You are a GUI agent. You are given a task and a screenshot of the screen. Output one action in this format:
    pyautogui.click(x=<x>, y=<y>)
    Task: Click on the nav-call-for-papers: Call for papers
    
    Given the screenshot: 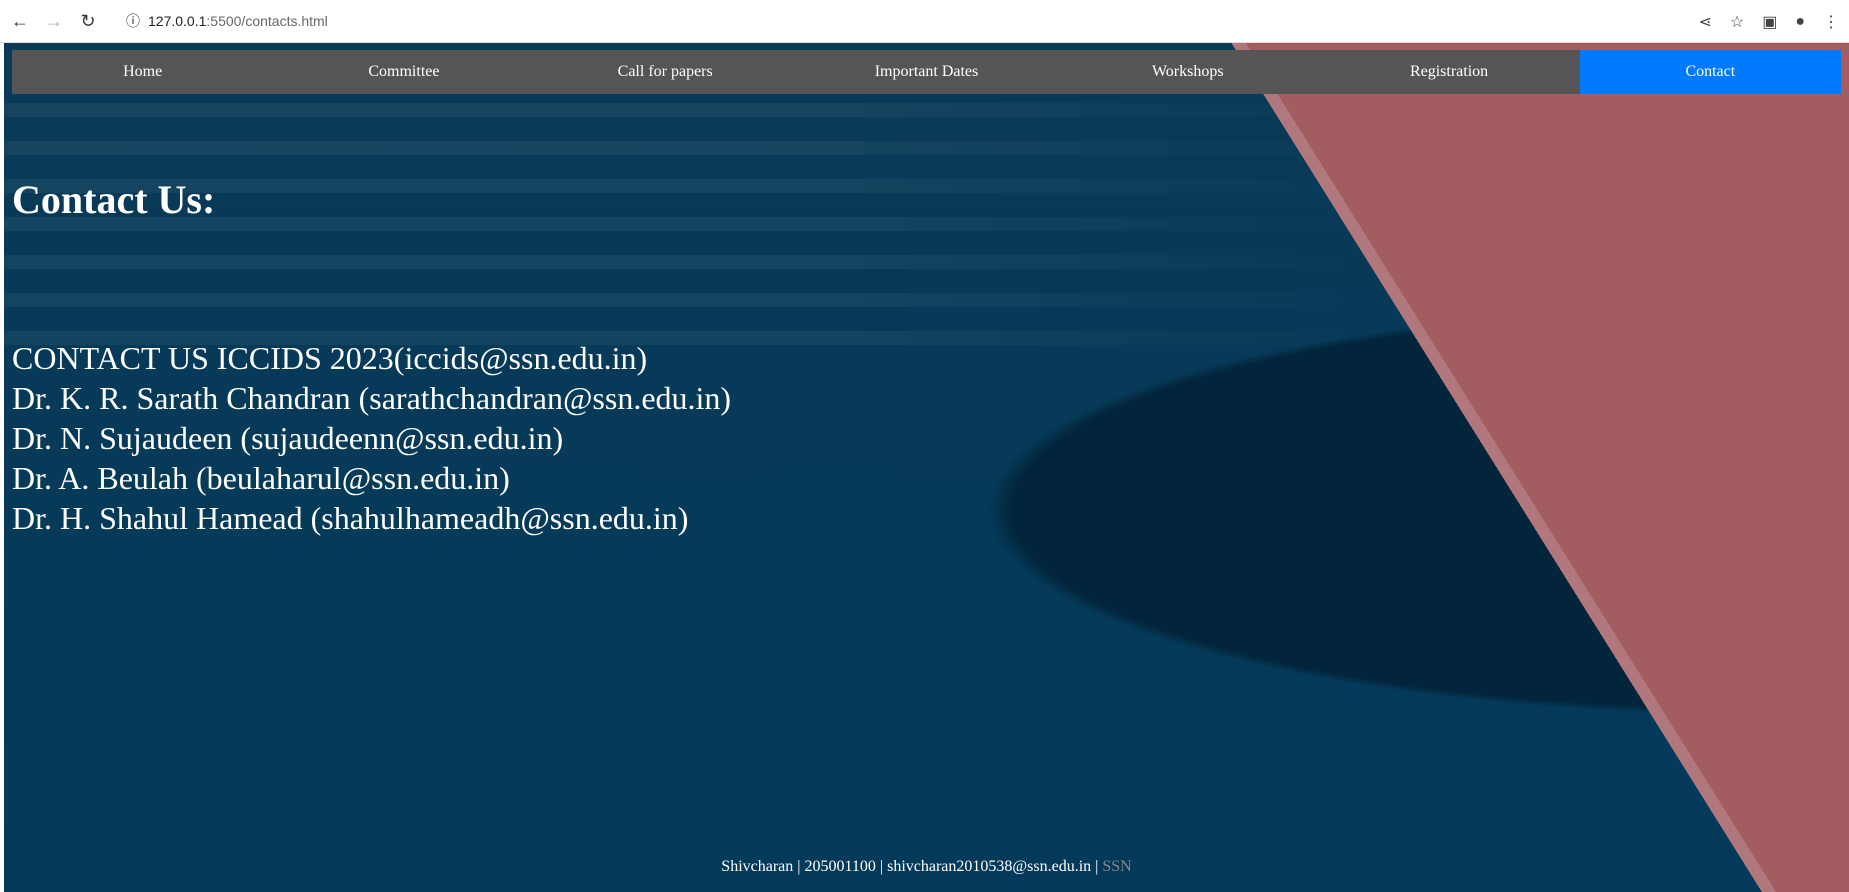 What is the action you would take?
    pyautogui.click(x=665, y=72)
    